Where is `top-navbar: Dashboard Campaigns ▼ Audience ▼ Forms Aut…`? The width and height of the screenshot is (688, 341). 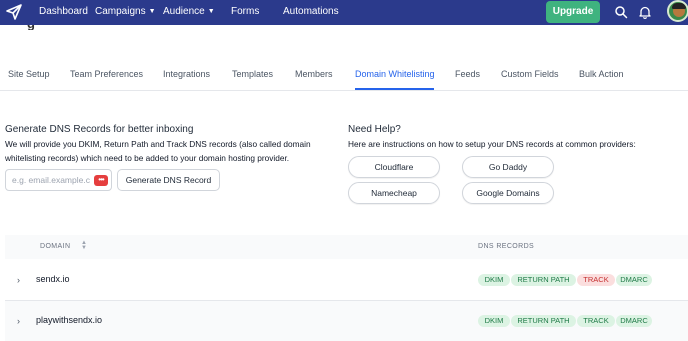 top-navbar: Dashboard Campaigns ▼ Audience ▼ Forms Aut… is located at coordinates (344, 12).